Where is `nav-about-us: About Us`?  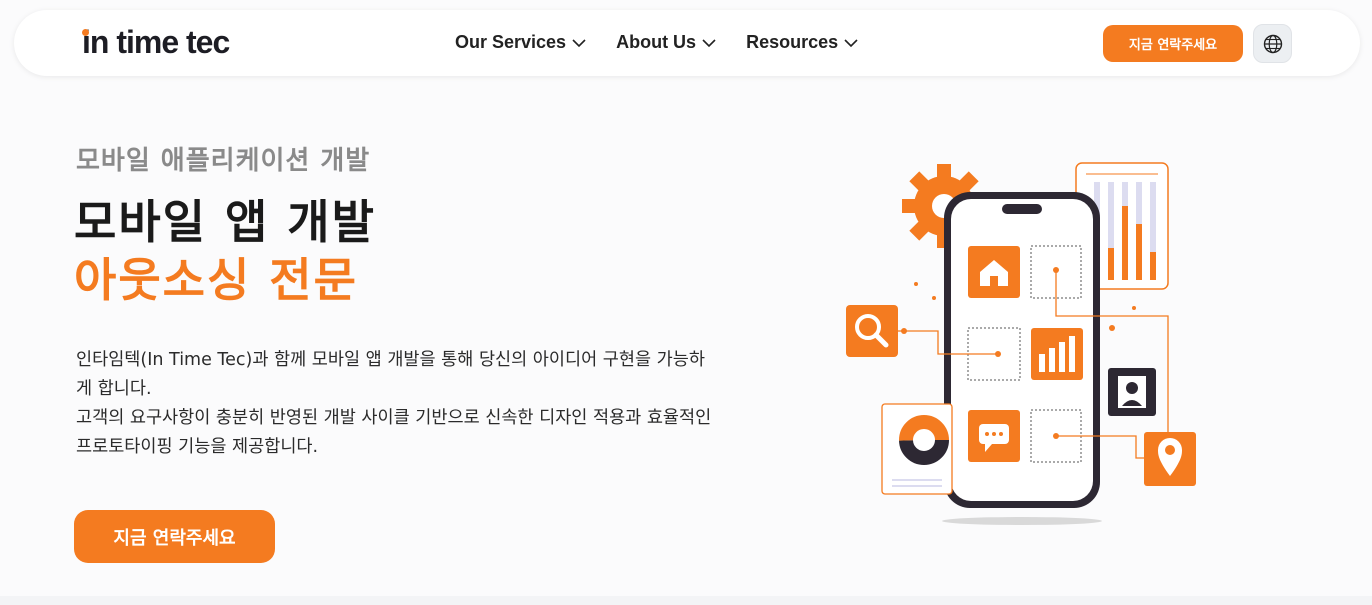
nav-about-us: About Us is located at coordinates (666, 42).